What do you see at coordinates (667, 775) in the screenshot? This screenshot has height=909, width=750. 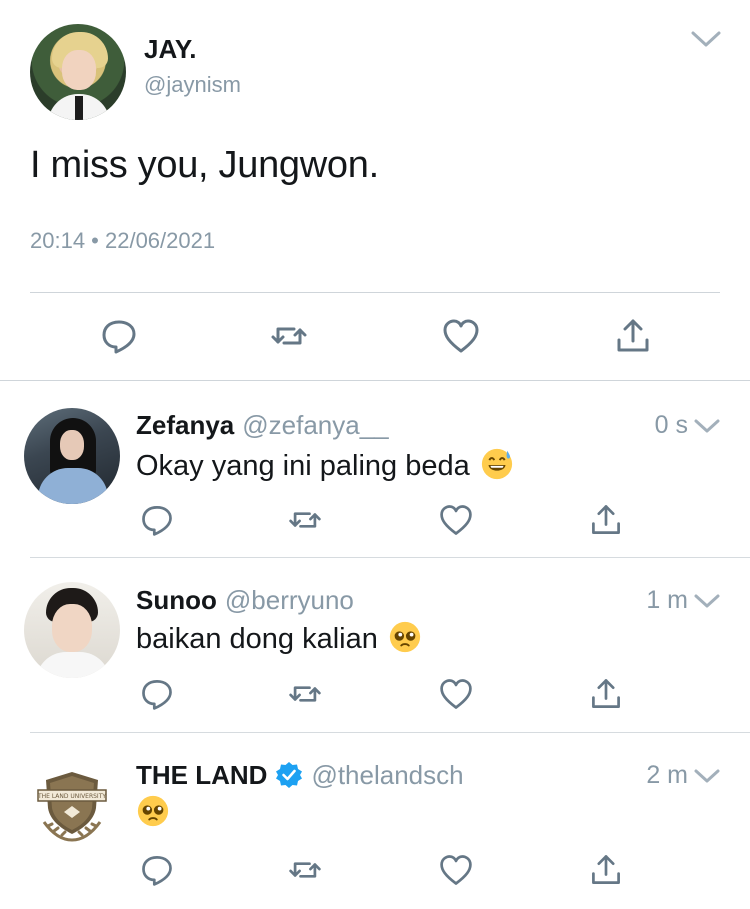 I see `reply-time: 2 m` at bounding box center [667, 775].